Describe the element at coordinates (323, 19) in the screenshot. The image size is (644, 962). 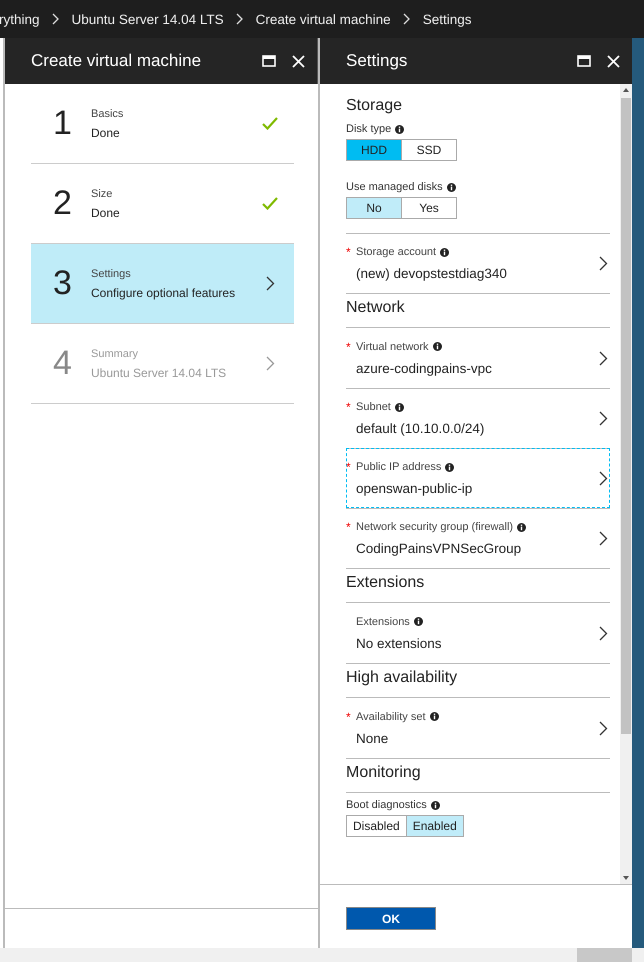
I see `breadcrumb-link: Create virtual machine` at that location.